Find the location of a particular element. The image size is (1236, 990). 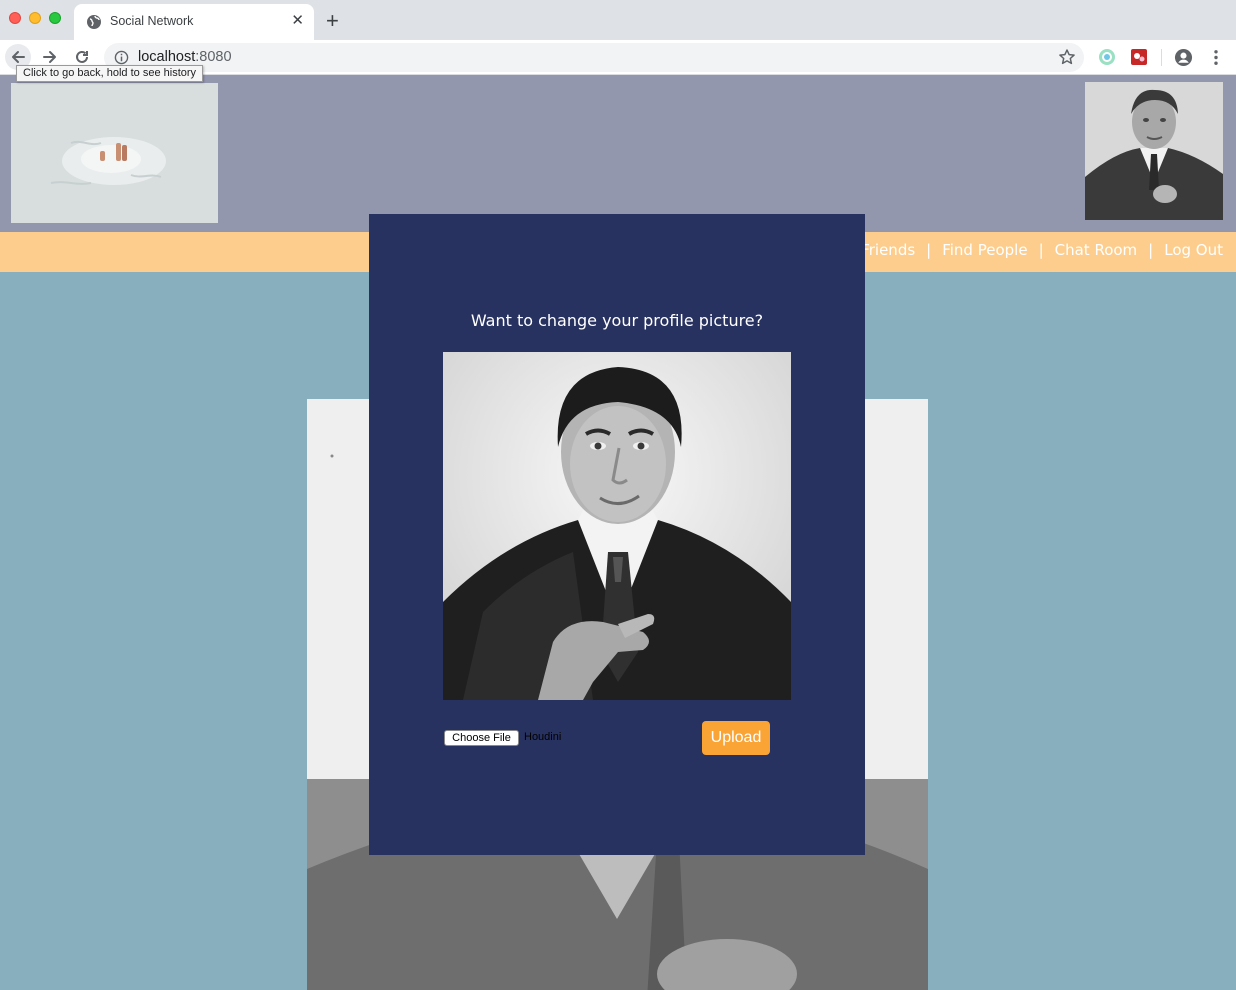

reload-icon is located at coordinates (82, 56).